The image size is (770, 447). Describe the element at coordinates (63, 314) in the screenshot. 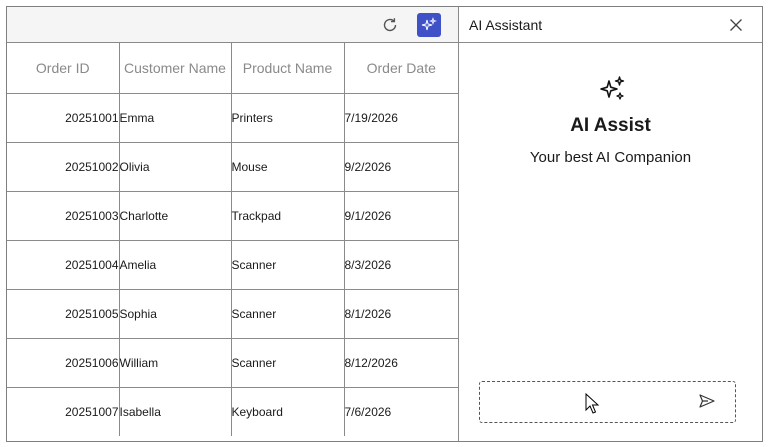

I see `cell-order-id: 20251005` at that location.